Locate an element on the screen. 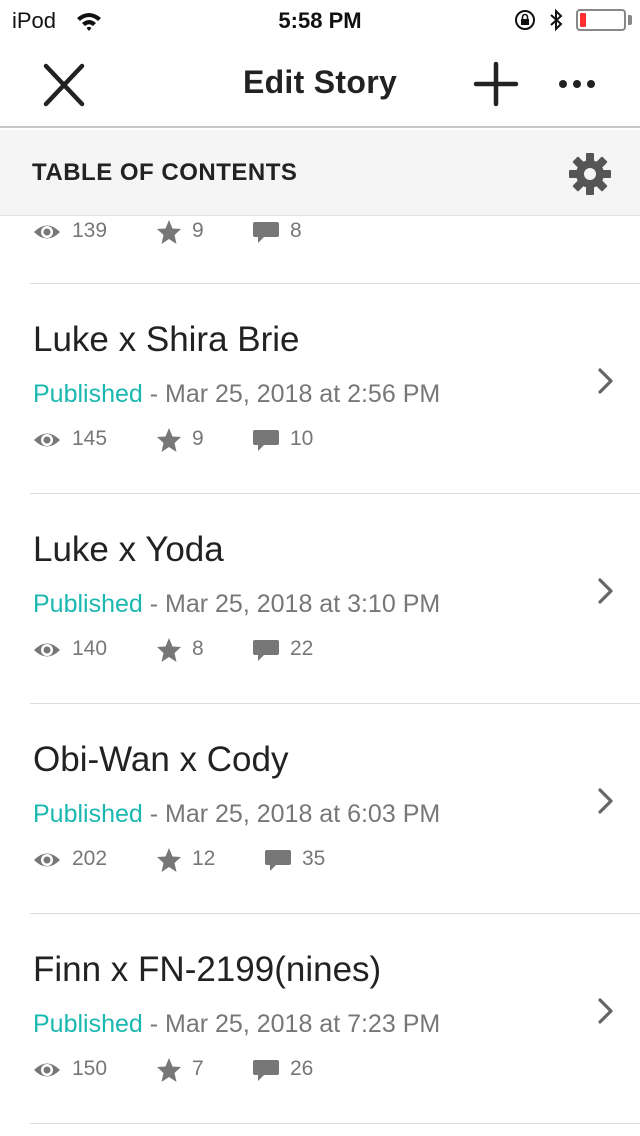 This screenshot has height=1136, width=640. part-meta: Published - Mar 25, 2018 at 7:23 PM is located at coordinates (236, 1024).